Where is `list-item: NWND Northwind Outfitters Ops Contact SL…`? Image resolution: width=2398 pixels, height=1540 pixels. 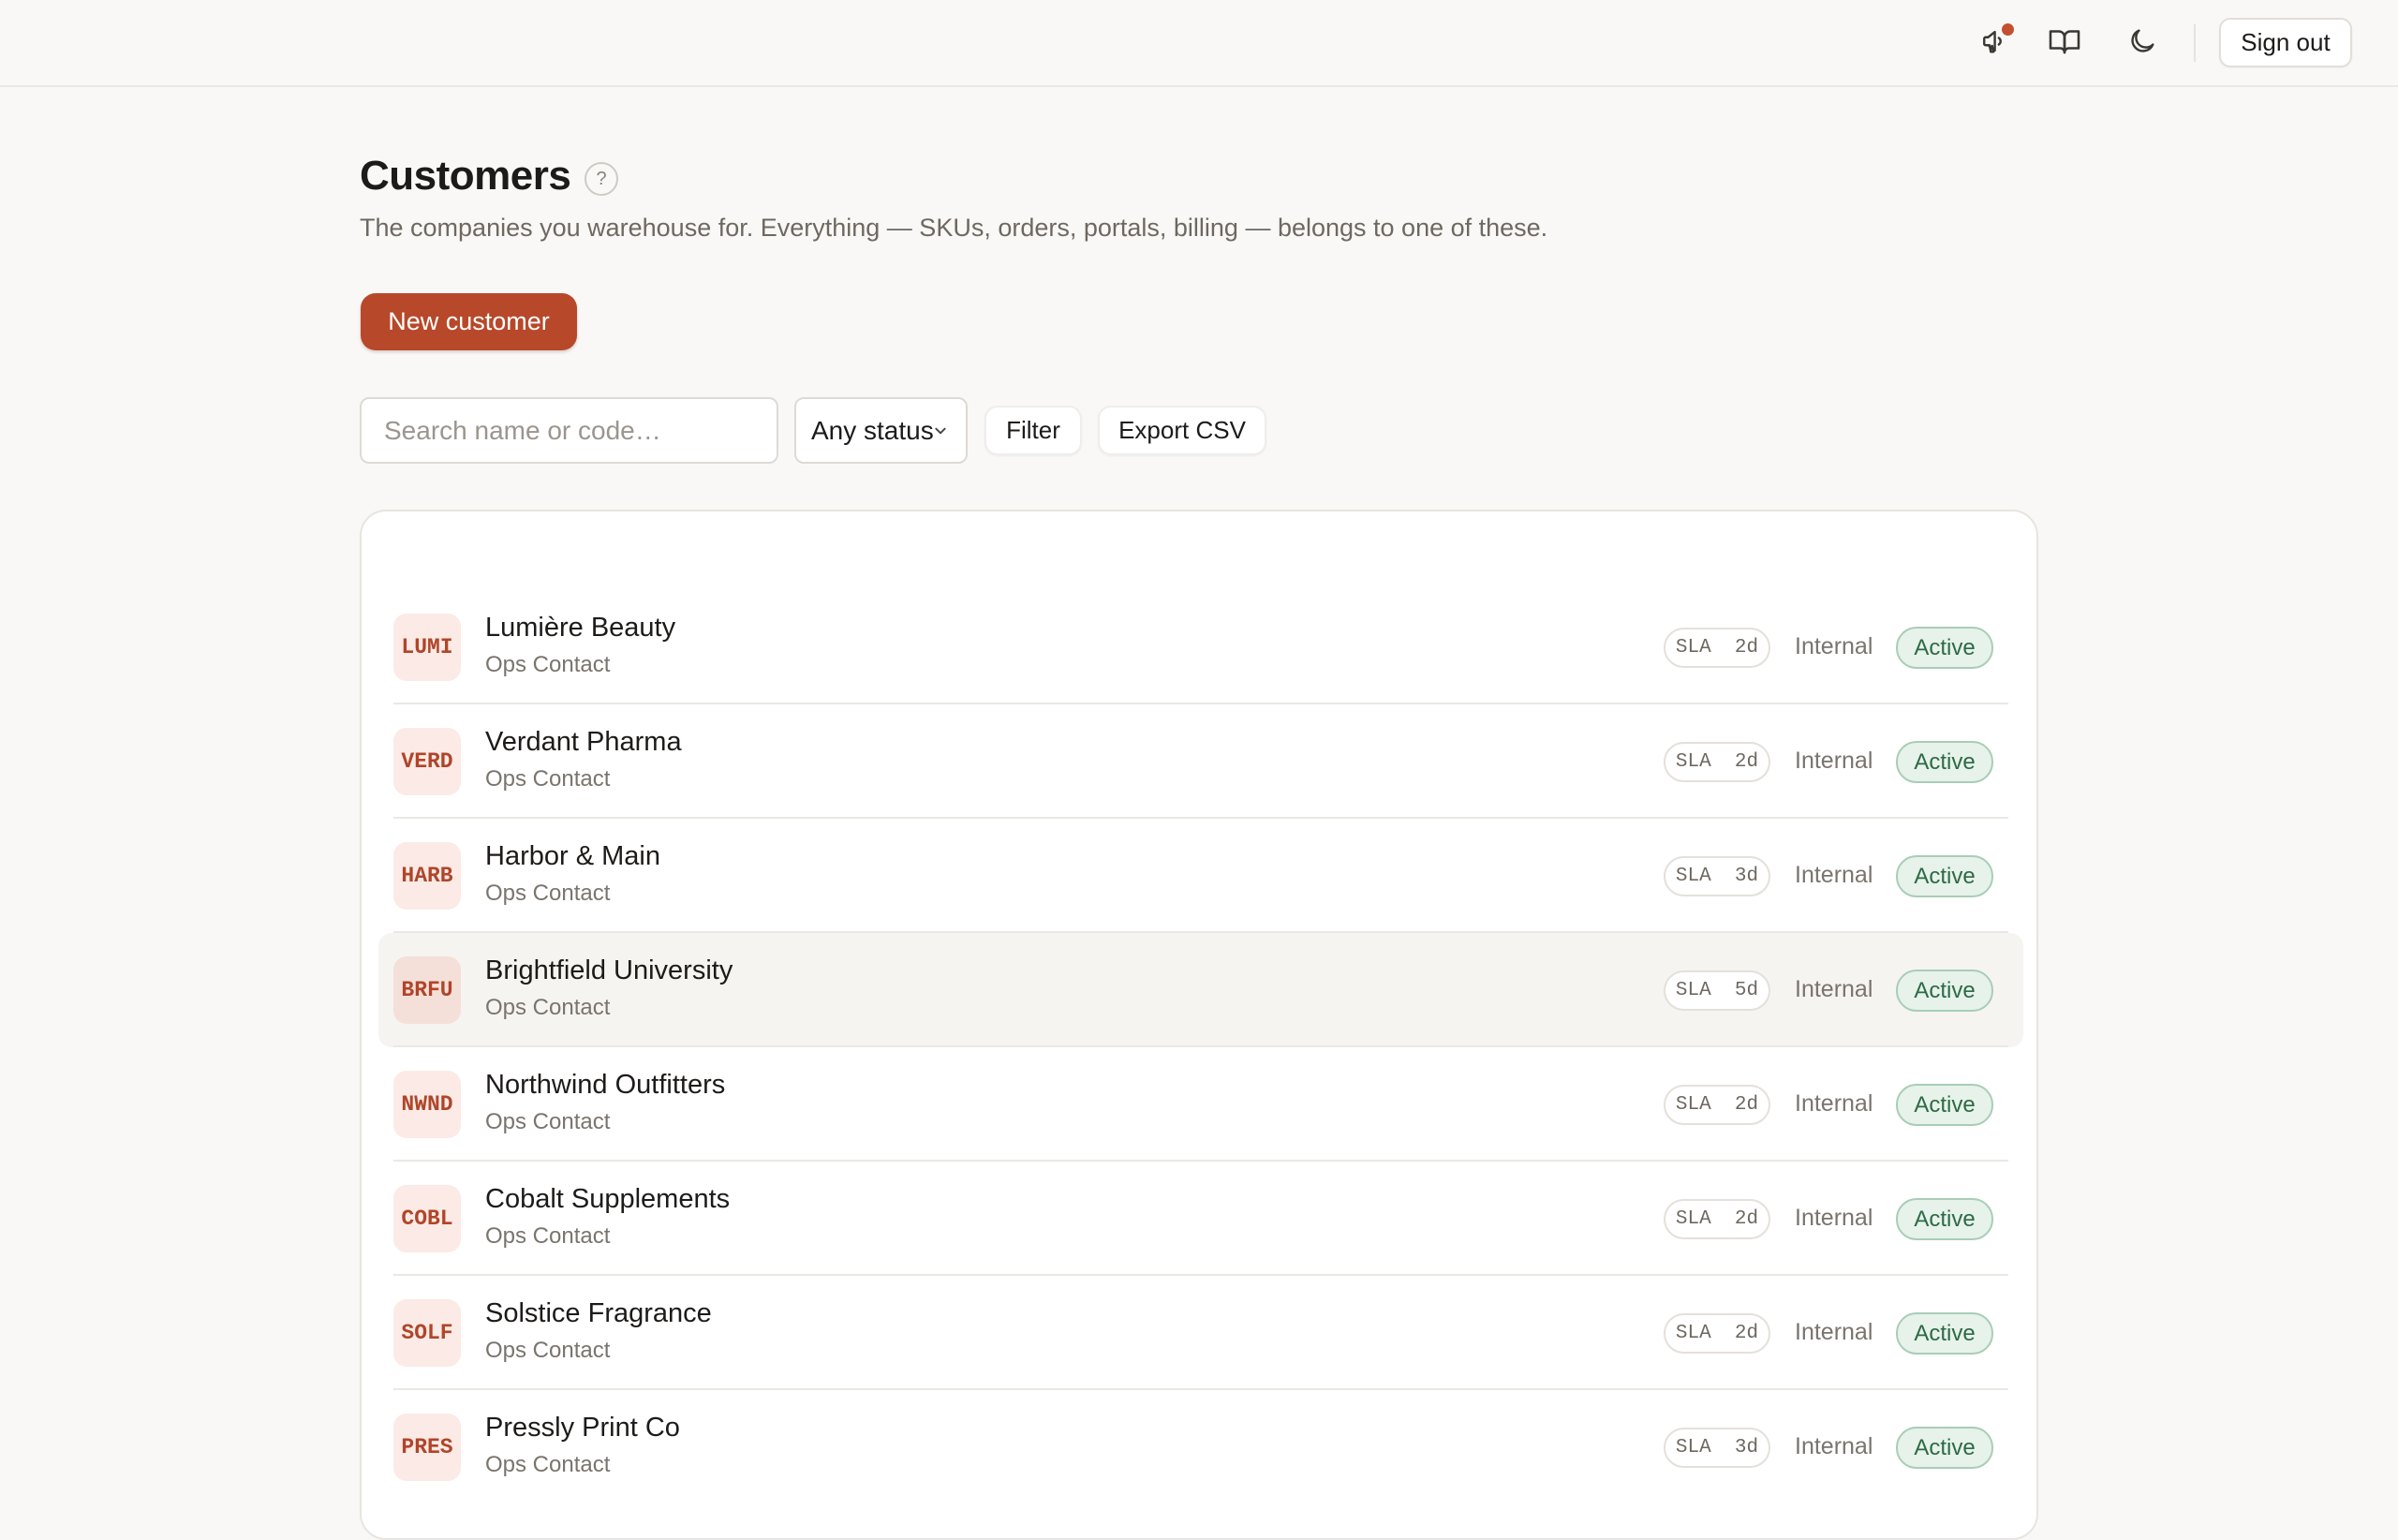 list-item: NWND Northwind Outfitters Ops Contact SL… is located at coordinates (1200, 1104).